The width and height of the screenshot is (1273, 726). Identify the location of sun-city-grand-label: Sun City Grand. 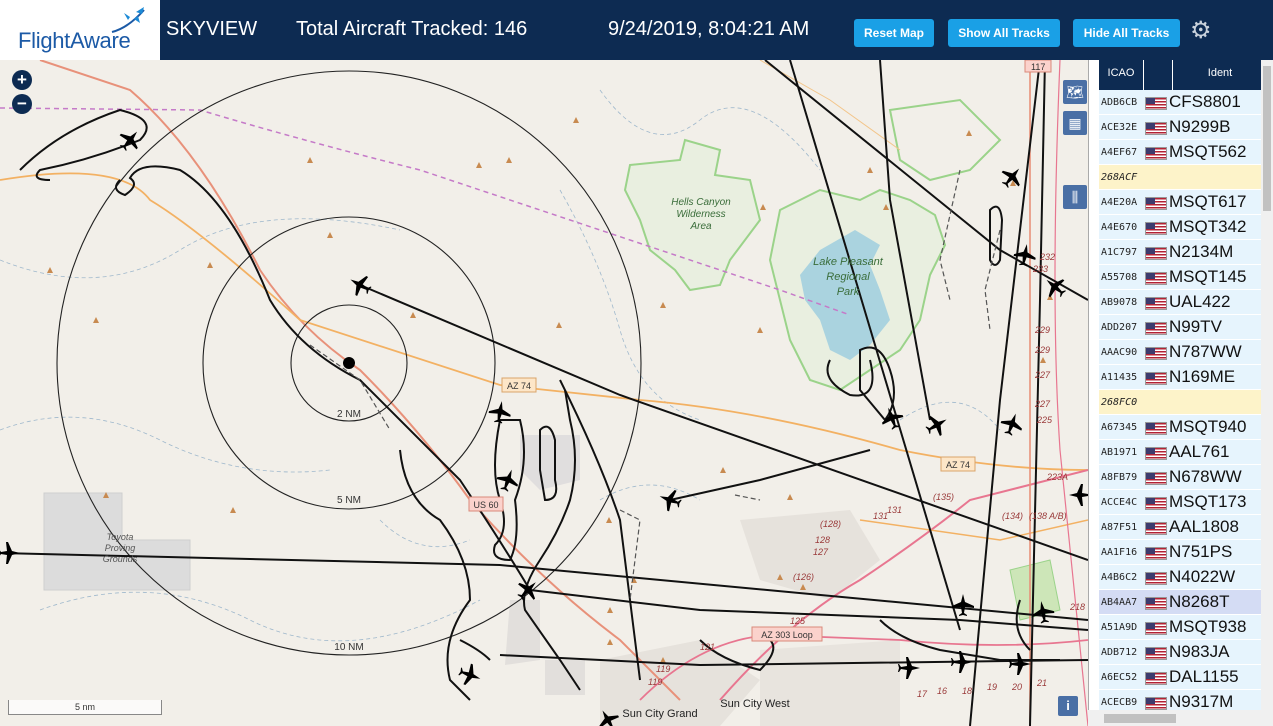
(659, 714).